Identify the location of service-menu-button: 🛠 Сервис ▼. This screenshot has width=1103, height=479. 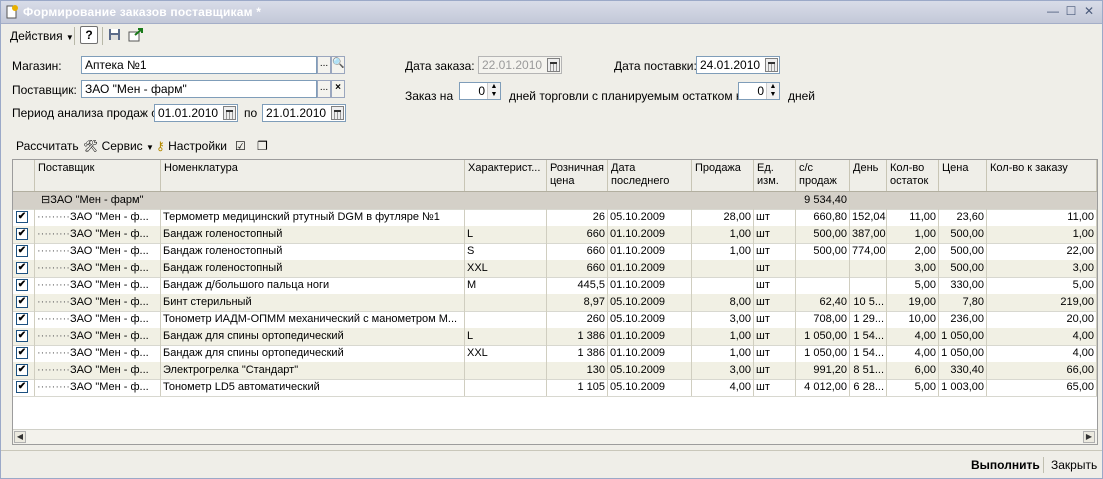
(118, 146).